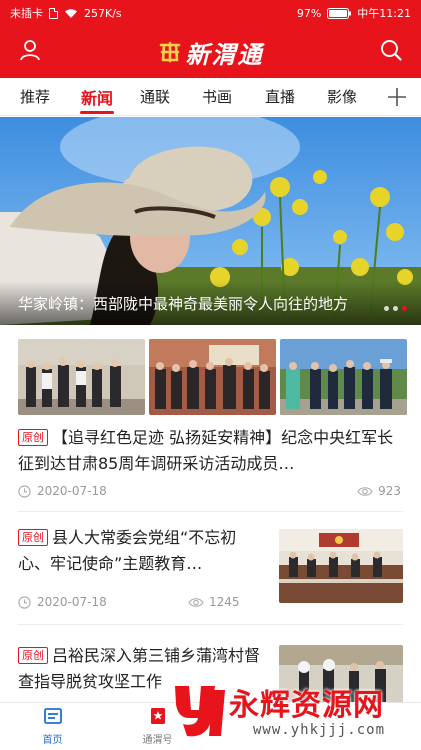  I want to click on carousel-dot-active, so click(404, 308).